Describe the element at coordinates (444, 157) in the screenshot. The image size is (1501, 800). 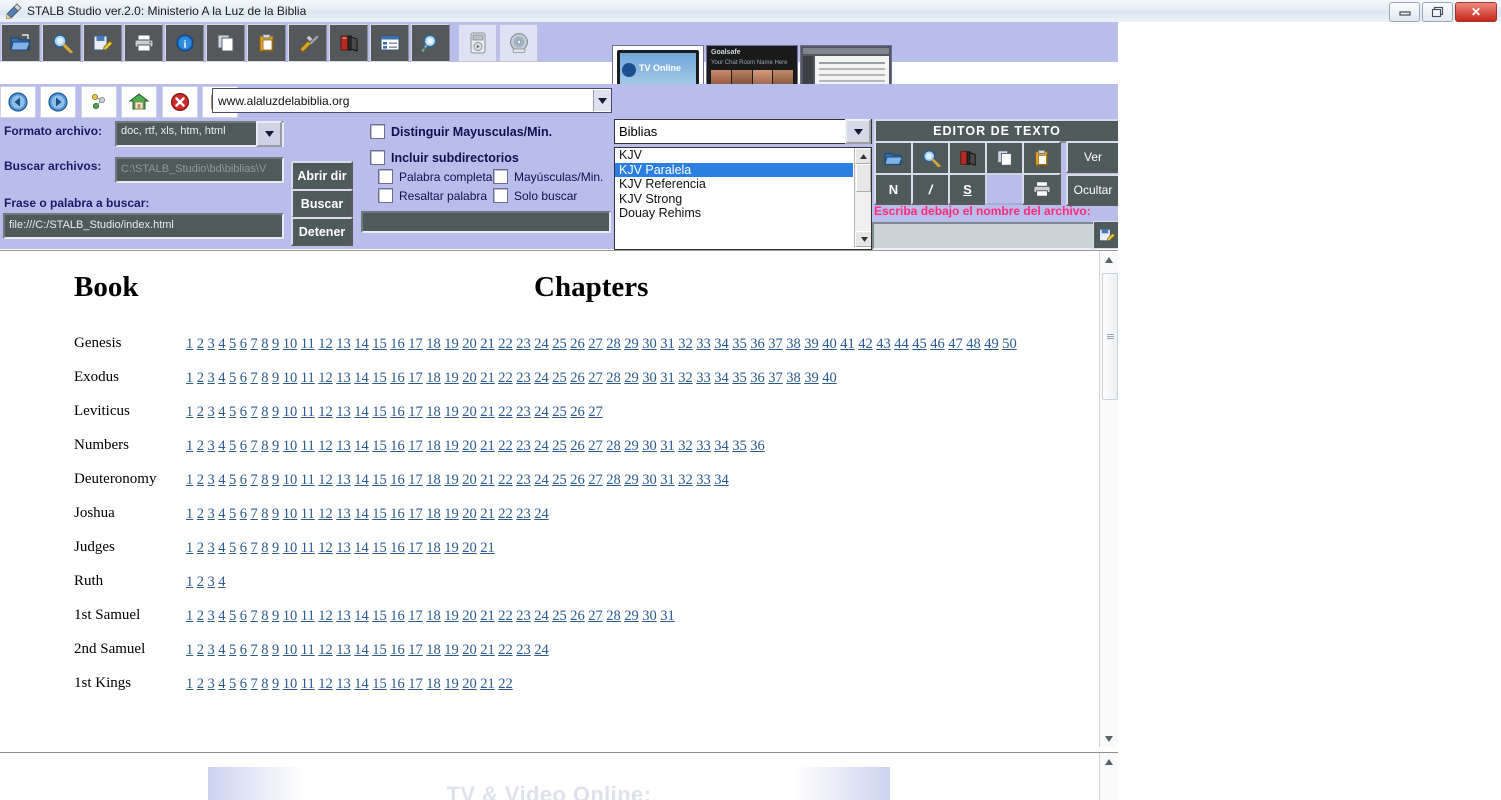
I see `checkbox-incluir-subdirectorios: Incluir subdirectorios` at that location.